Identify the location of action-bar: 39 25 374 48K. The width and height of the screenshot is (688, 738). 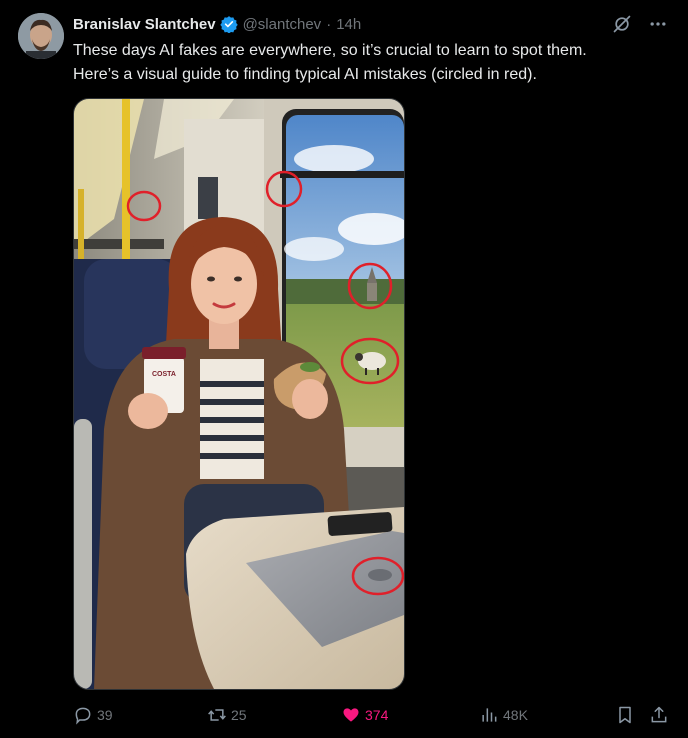
(373, 715).